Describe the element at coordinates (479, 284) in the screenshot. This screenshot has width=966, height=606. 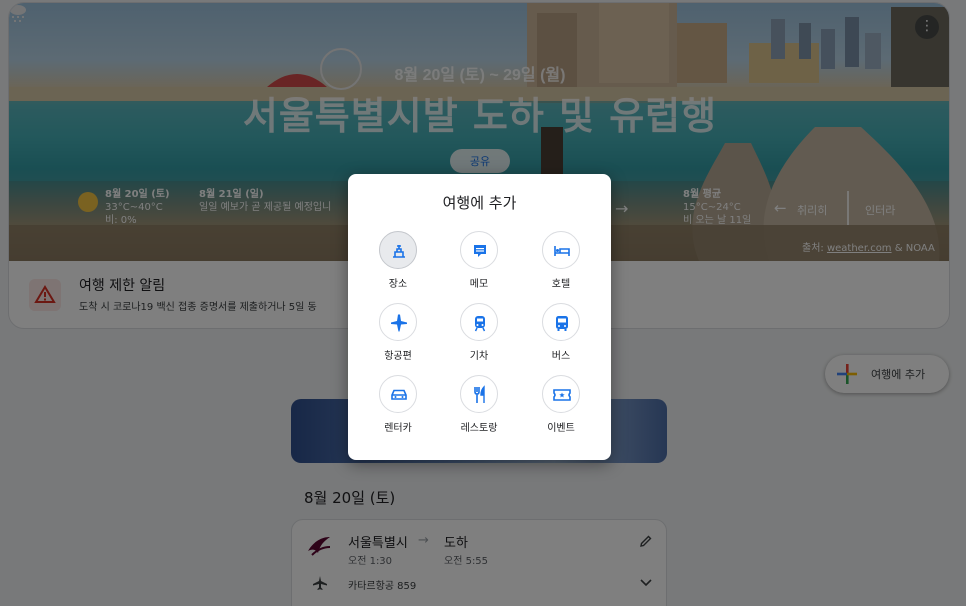
I see `option-label: 메모` at that location.